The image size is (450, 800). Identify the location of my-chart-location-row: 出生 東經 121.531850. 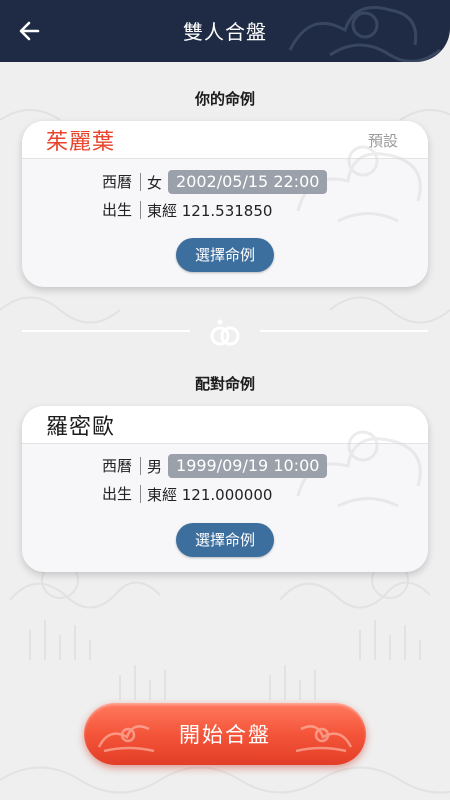
(187, 210).